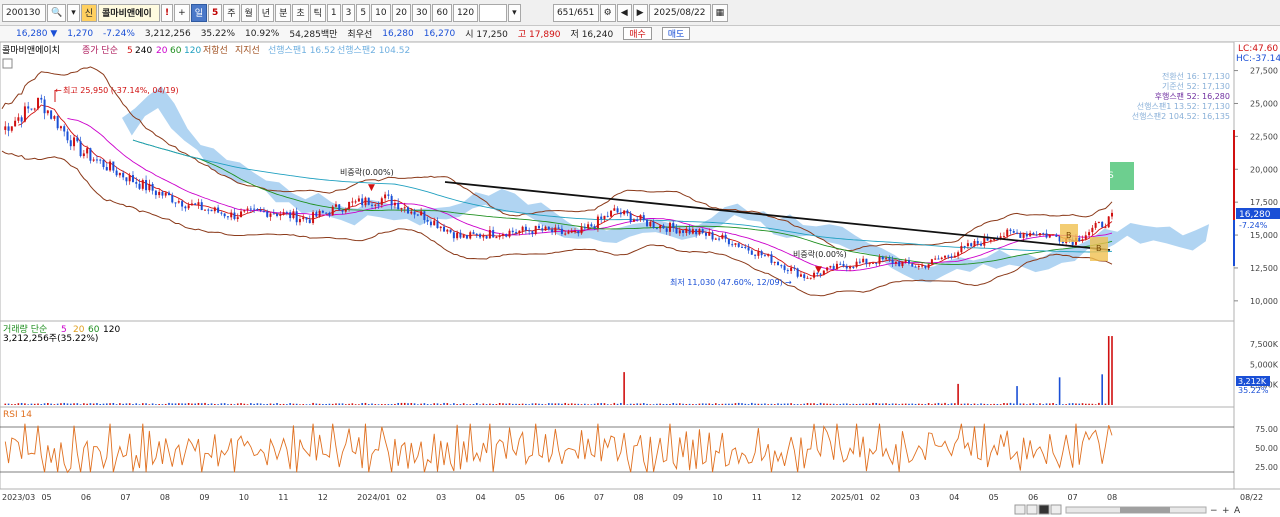 The image size is (1280, 517). I want to click on search-icon: 🔍, so click(57, 12).